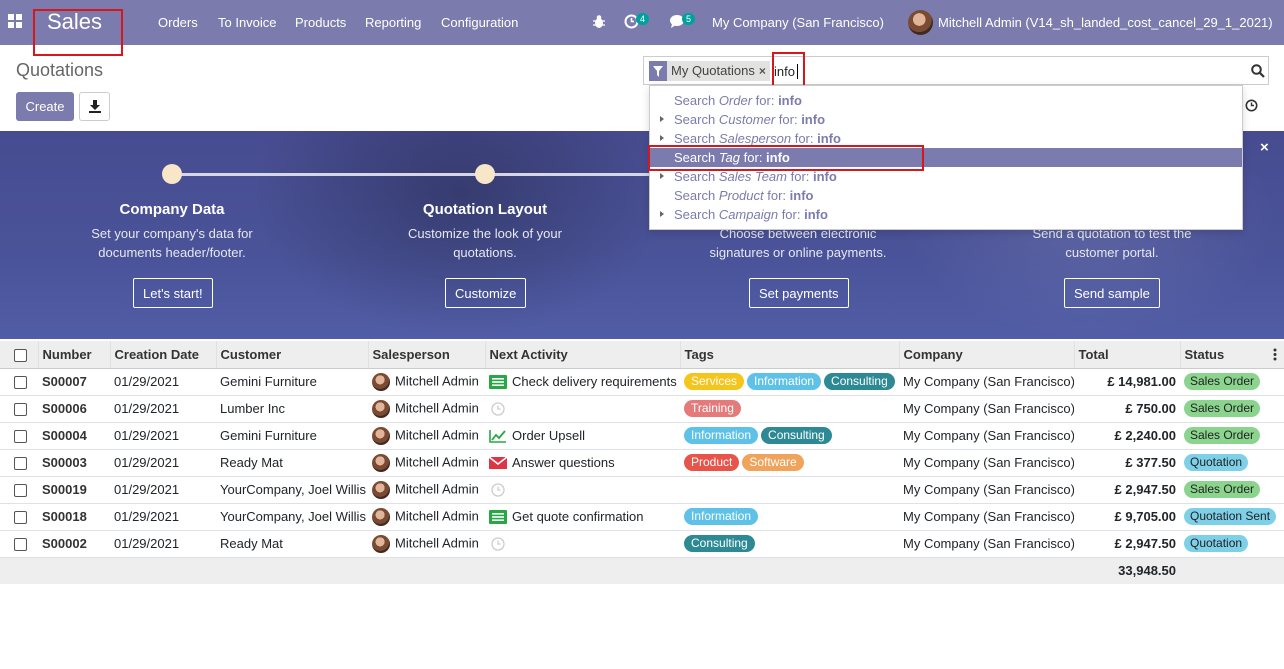  Describe the element at coordinates (583, 355) in the screenshot. I see `column-next-activity: Next Activity` at that location.